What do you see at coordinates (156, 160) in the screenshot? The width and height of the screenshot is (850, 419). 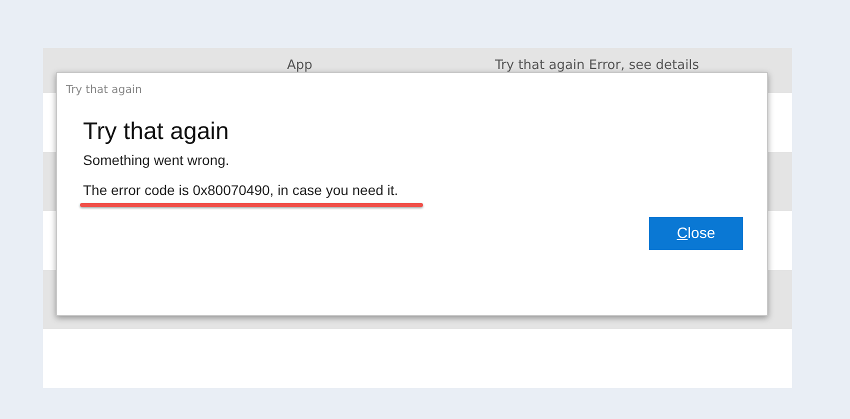 I see `error-message: Something went wrong.` at bounding box center [156, 160].